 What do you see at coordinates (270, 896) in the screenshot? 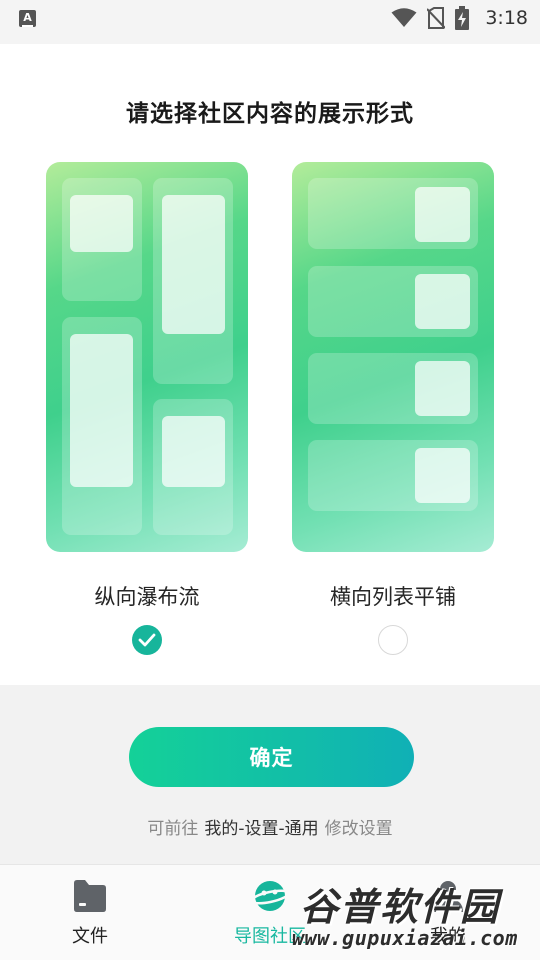
I see `planet-icon` at bounding box center [270, 896].